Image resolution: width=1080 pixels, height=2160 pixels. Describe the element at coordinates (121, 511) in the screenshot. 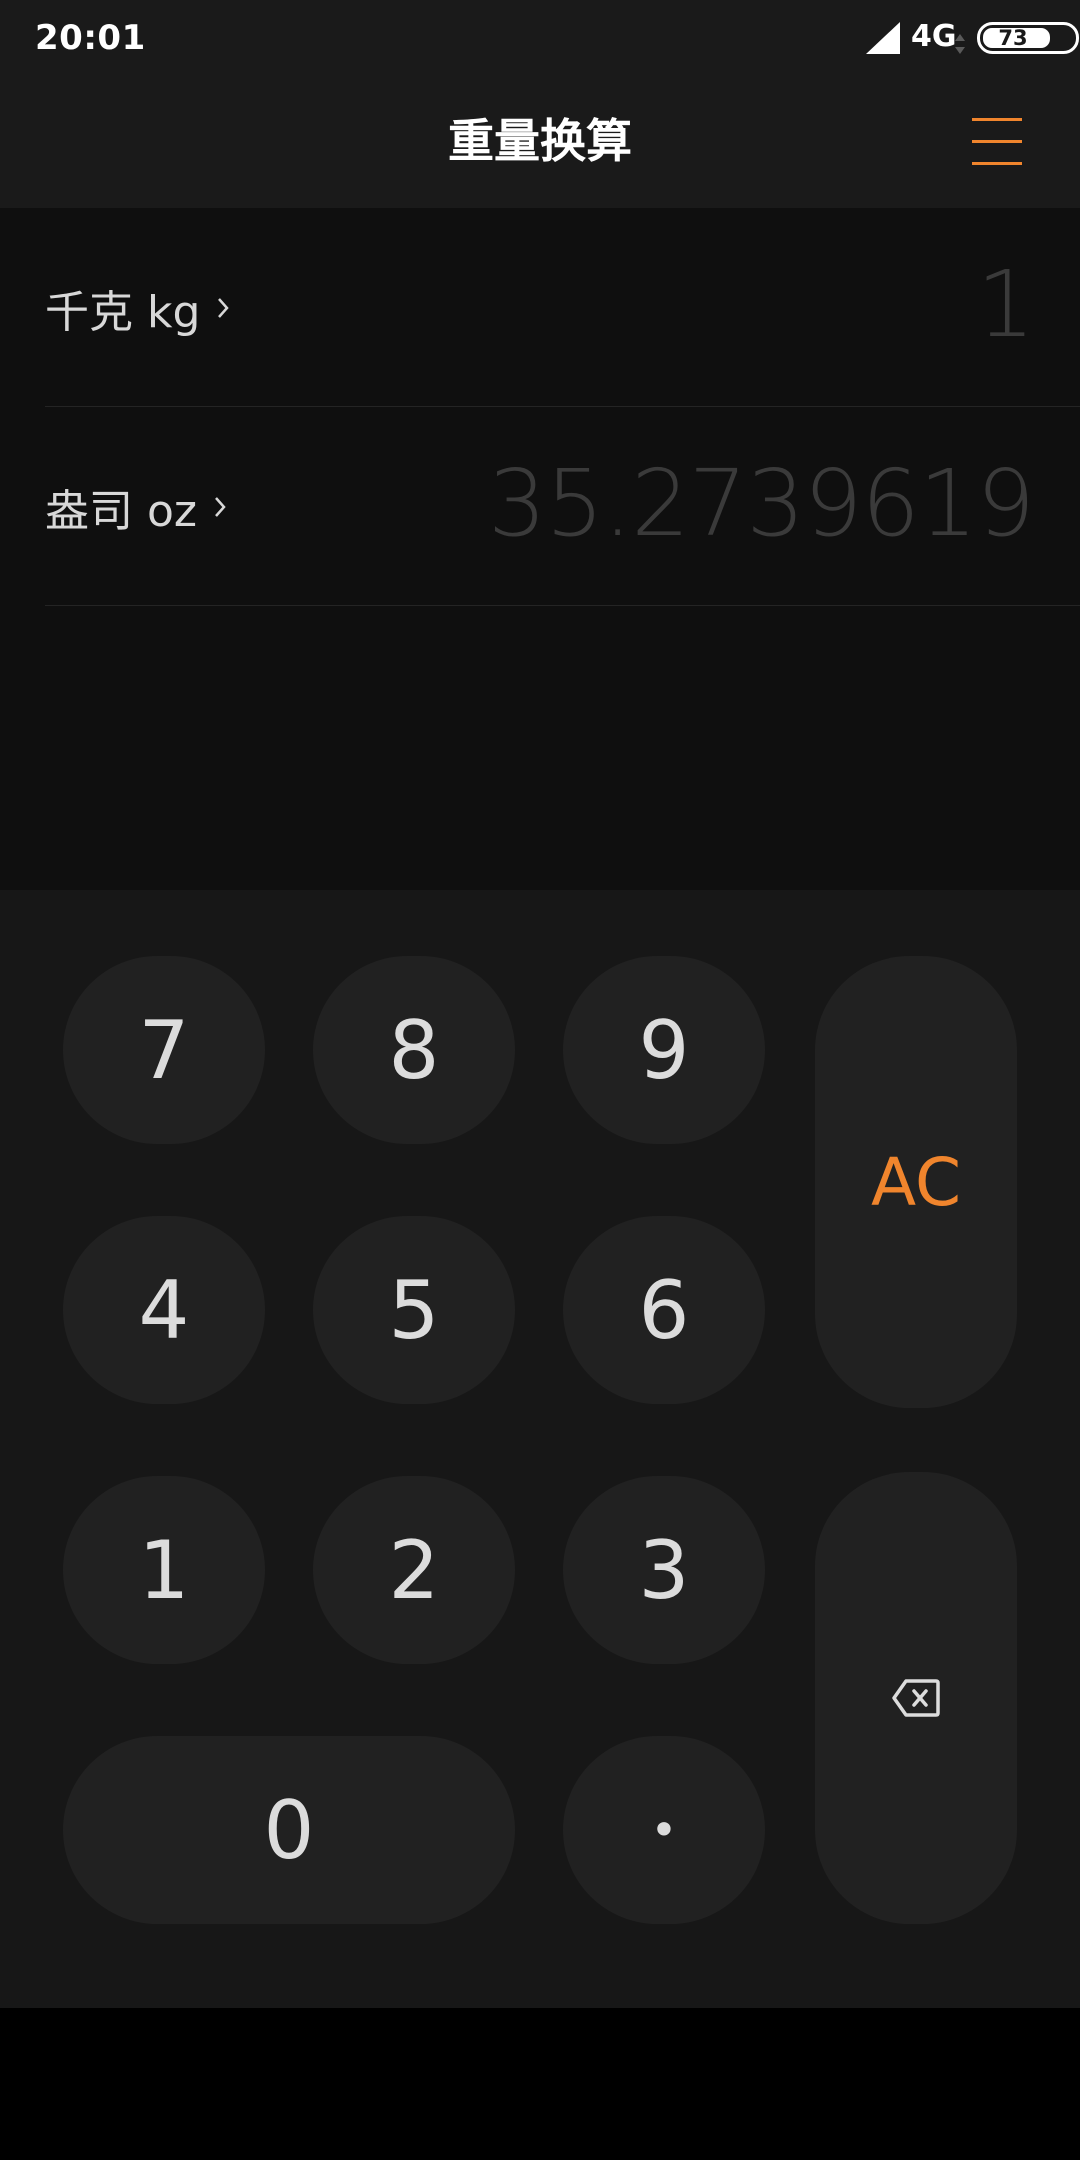

I see `unit-label: 盎司 oz` at that location.